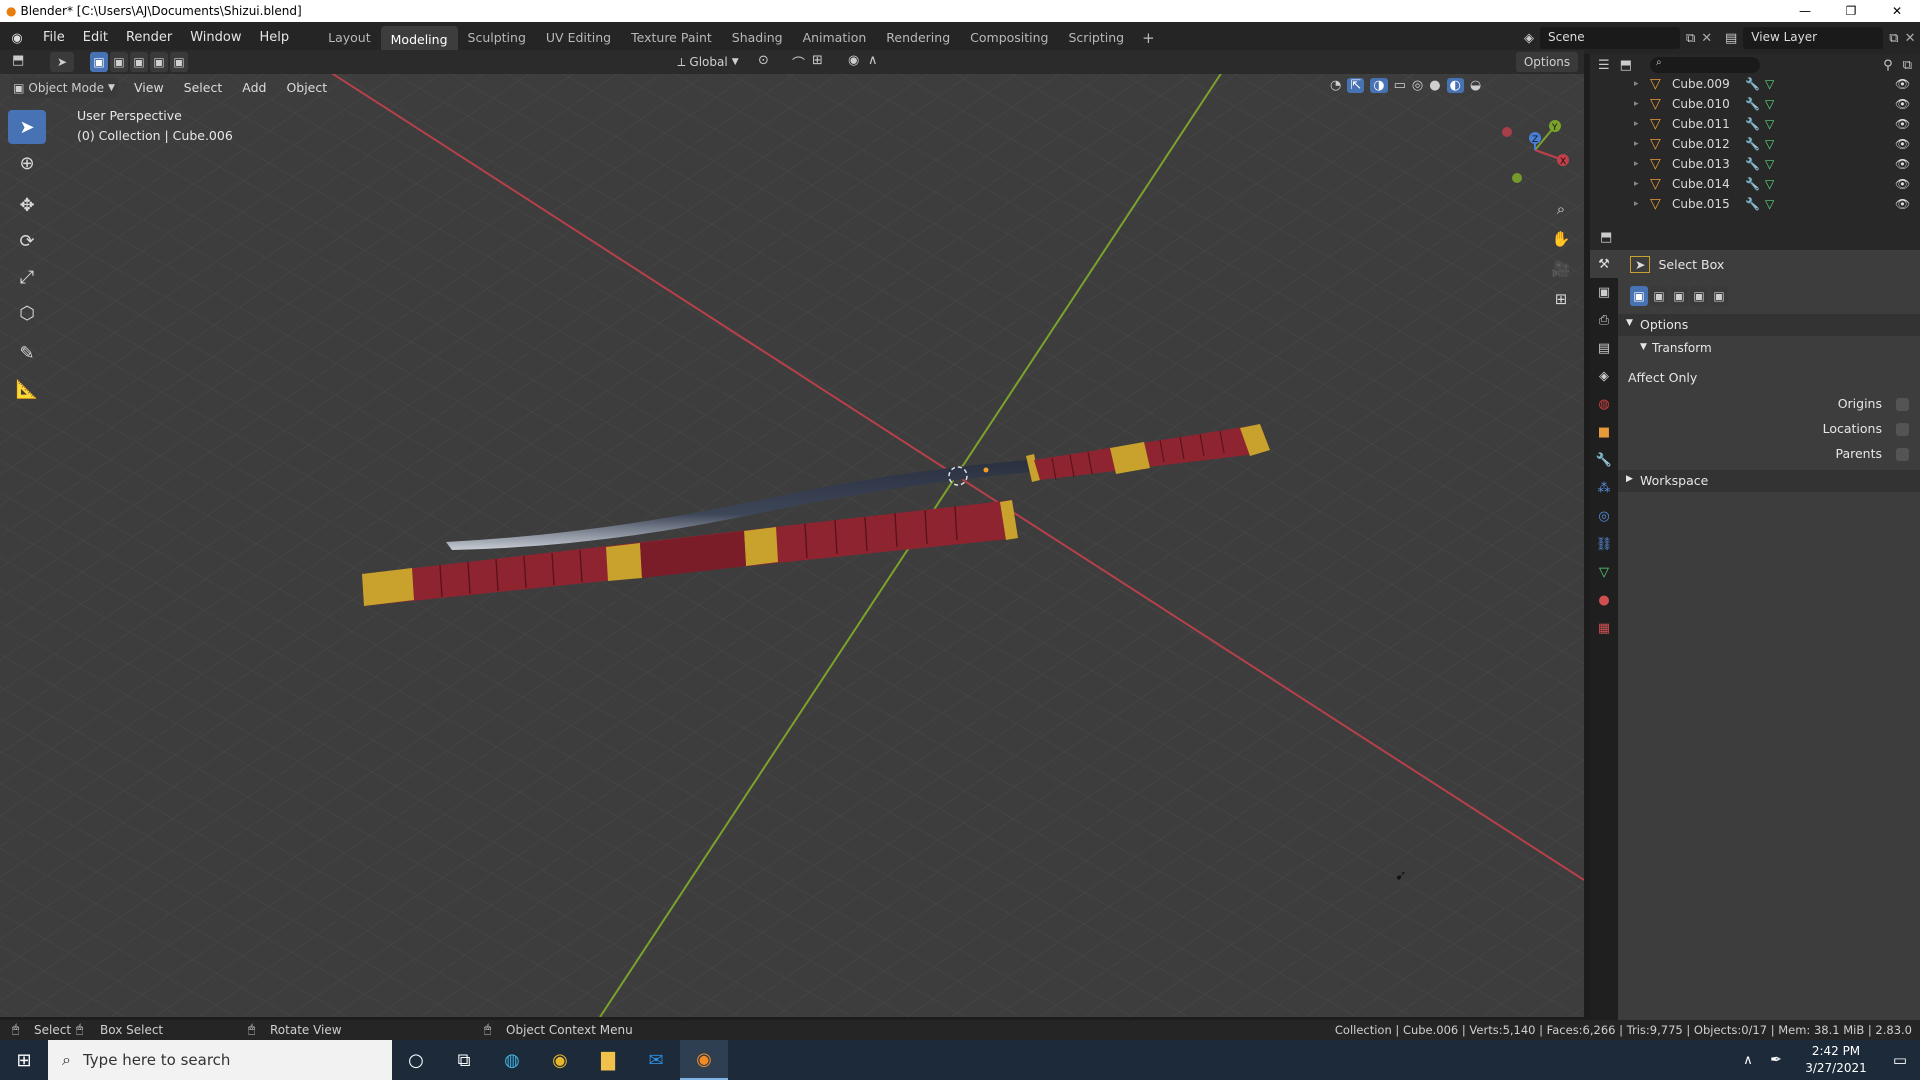 Image resolution: width=1920 pixels, height=1080 pixels. What do you see at coordinates (1769, 325) in the screenshot?
I see `options-section-header: ▼ Options` at bounding box center [1769, 325].